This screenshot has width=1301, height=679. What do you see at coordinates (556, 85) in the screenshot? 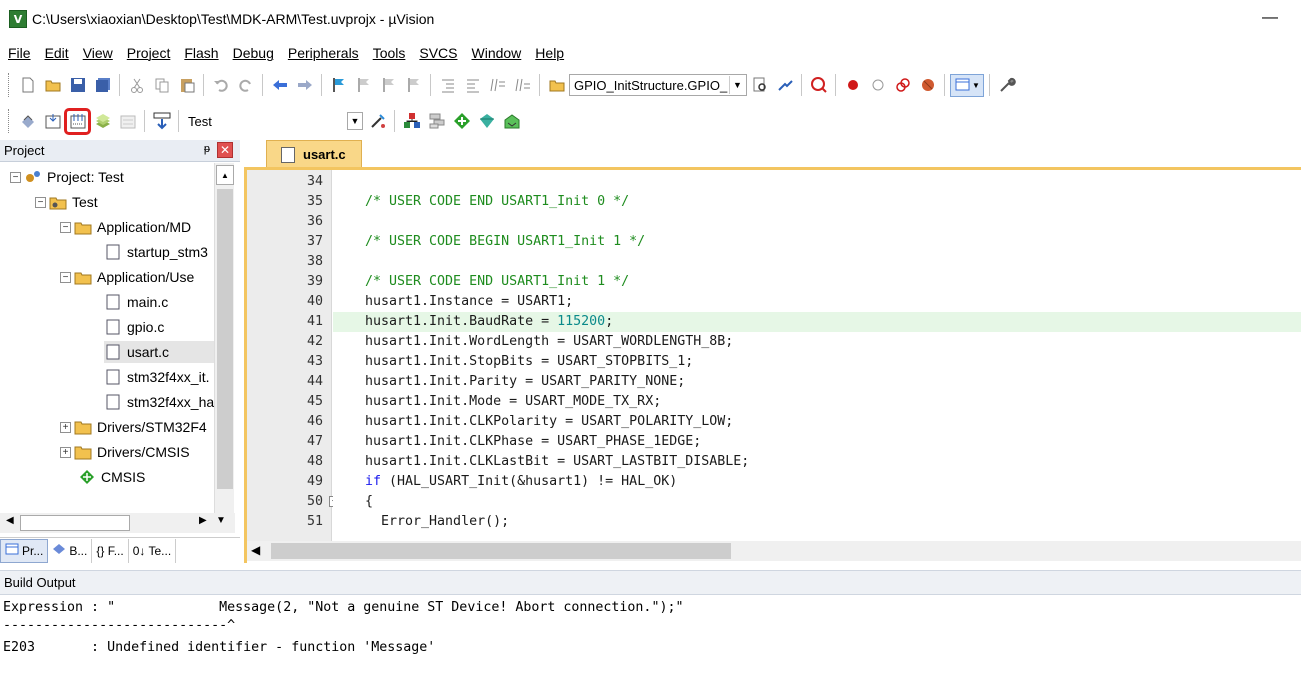
I see `find-in-files-icon` at bounding box center [556, 85].